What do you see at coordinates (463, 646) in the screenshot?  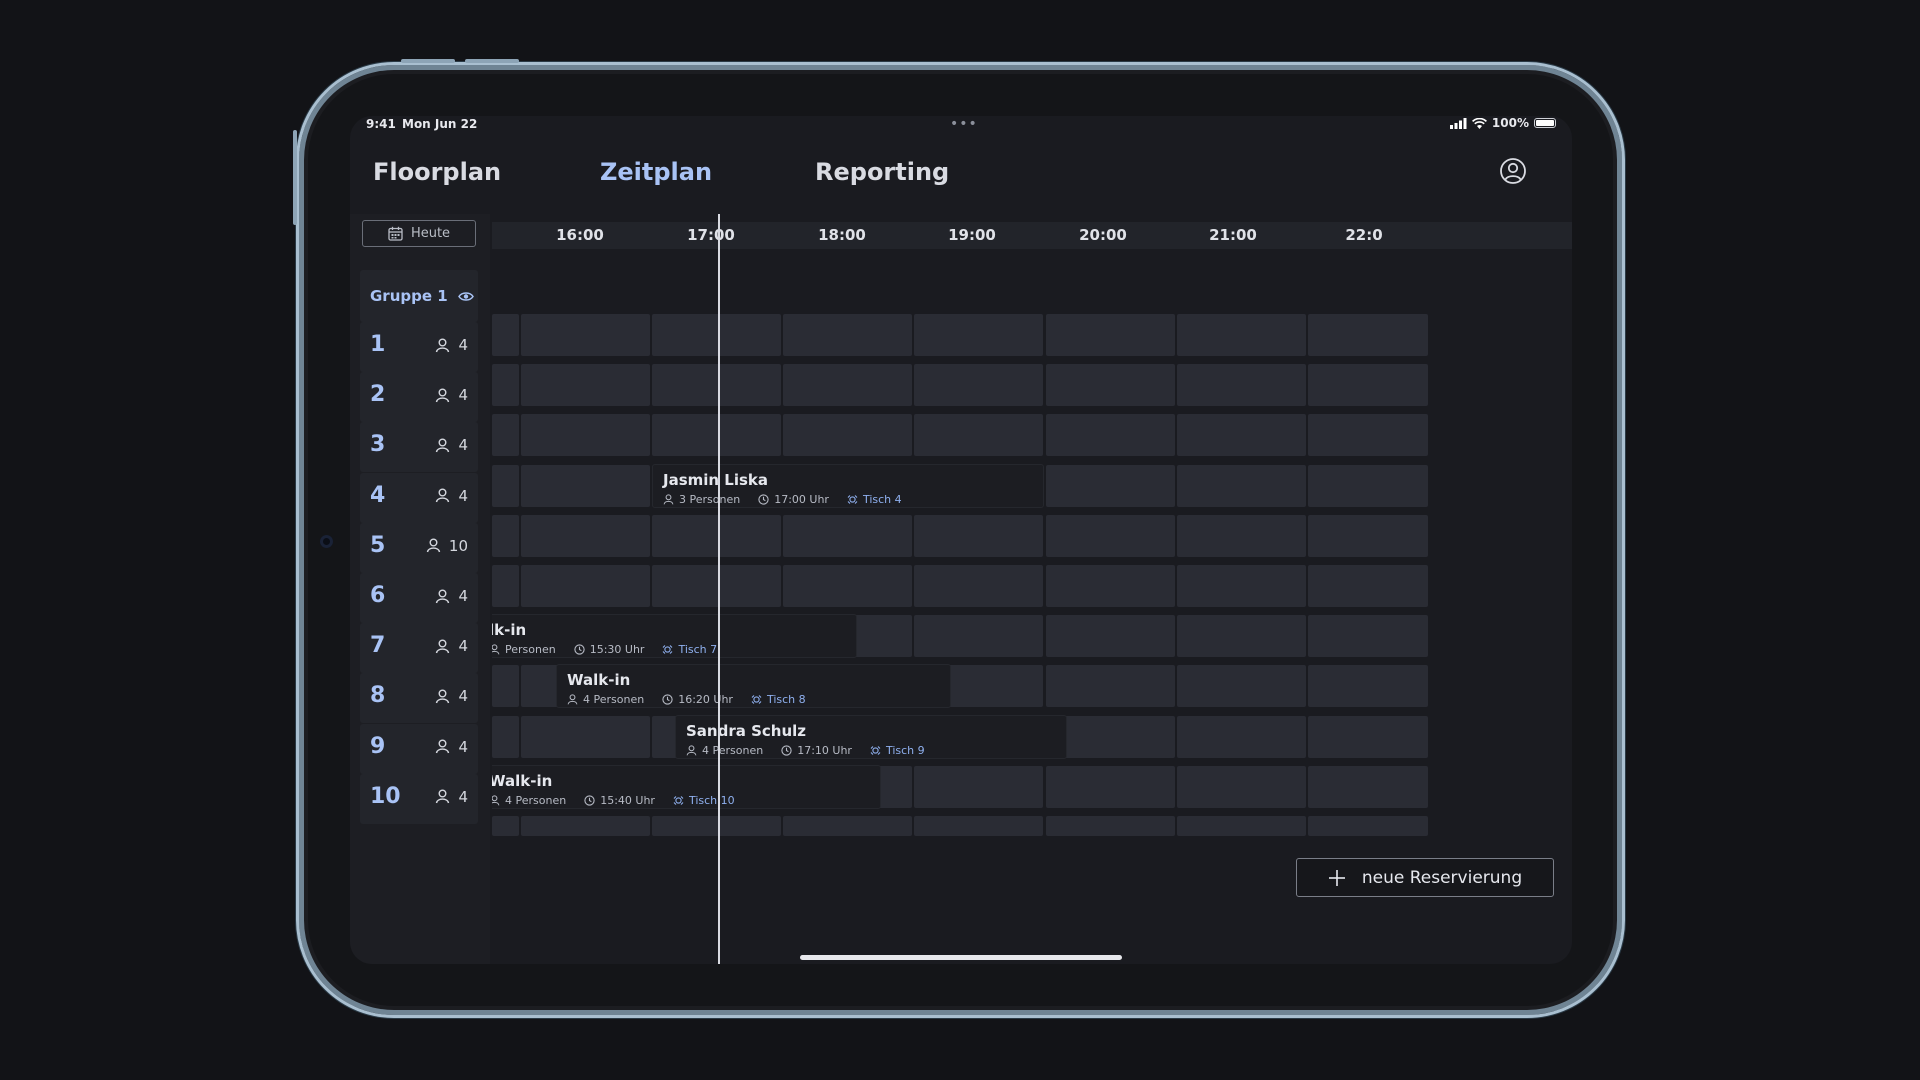 I see `capacity-value: 4` at bounding box center [463, 646].